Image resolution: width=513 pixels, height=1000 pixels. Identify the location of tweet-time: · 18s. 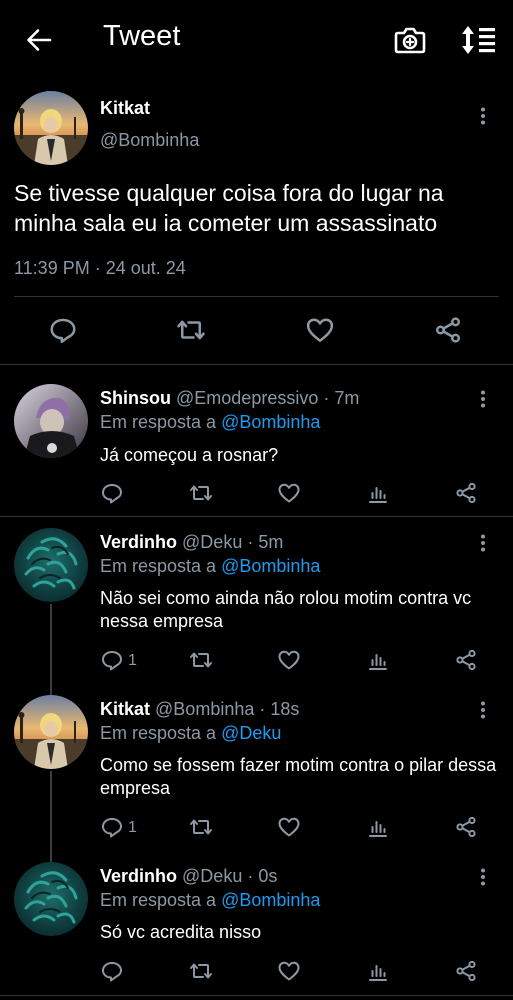
(279, 709).